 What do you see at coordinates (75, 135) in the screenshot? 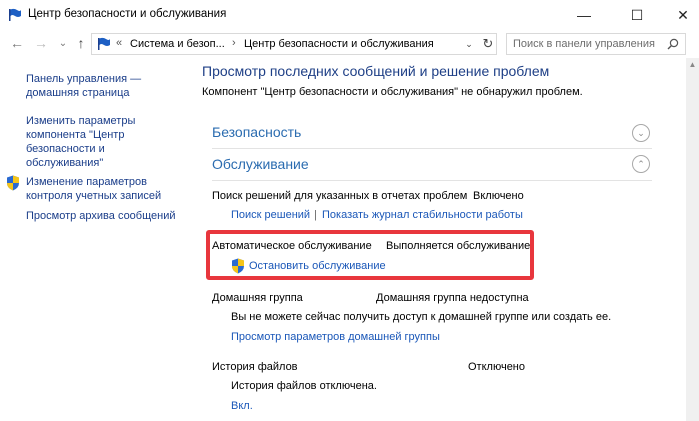
I see `sidebar-item-label: компонента "Центр` at bounding box center [75, 135].